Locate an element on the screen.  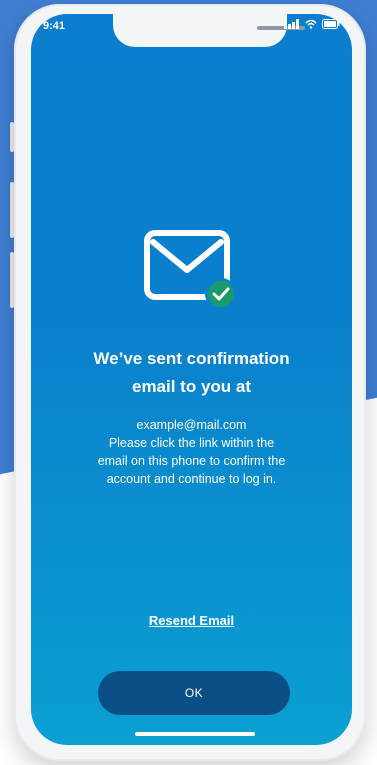
ok-button: OK is located at coordinates (194, 693).